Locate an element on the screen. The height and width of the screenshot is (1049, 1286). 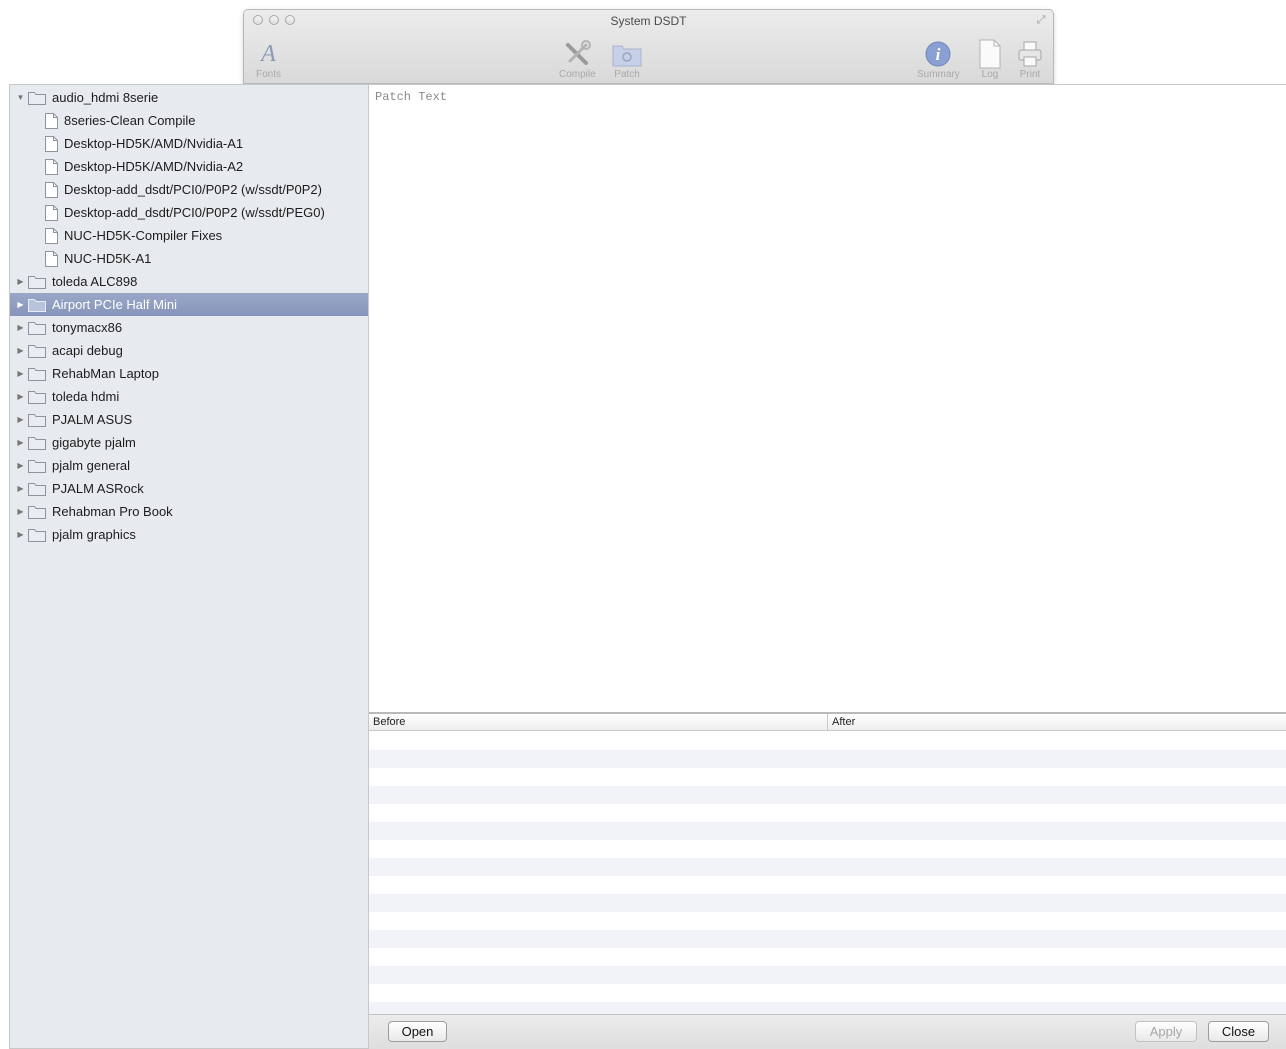
sidebar-folder: ▶ Airport PCIe Half Mini is located at coordinates (189, 304).